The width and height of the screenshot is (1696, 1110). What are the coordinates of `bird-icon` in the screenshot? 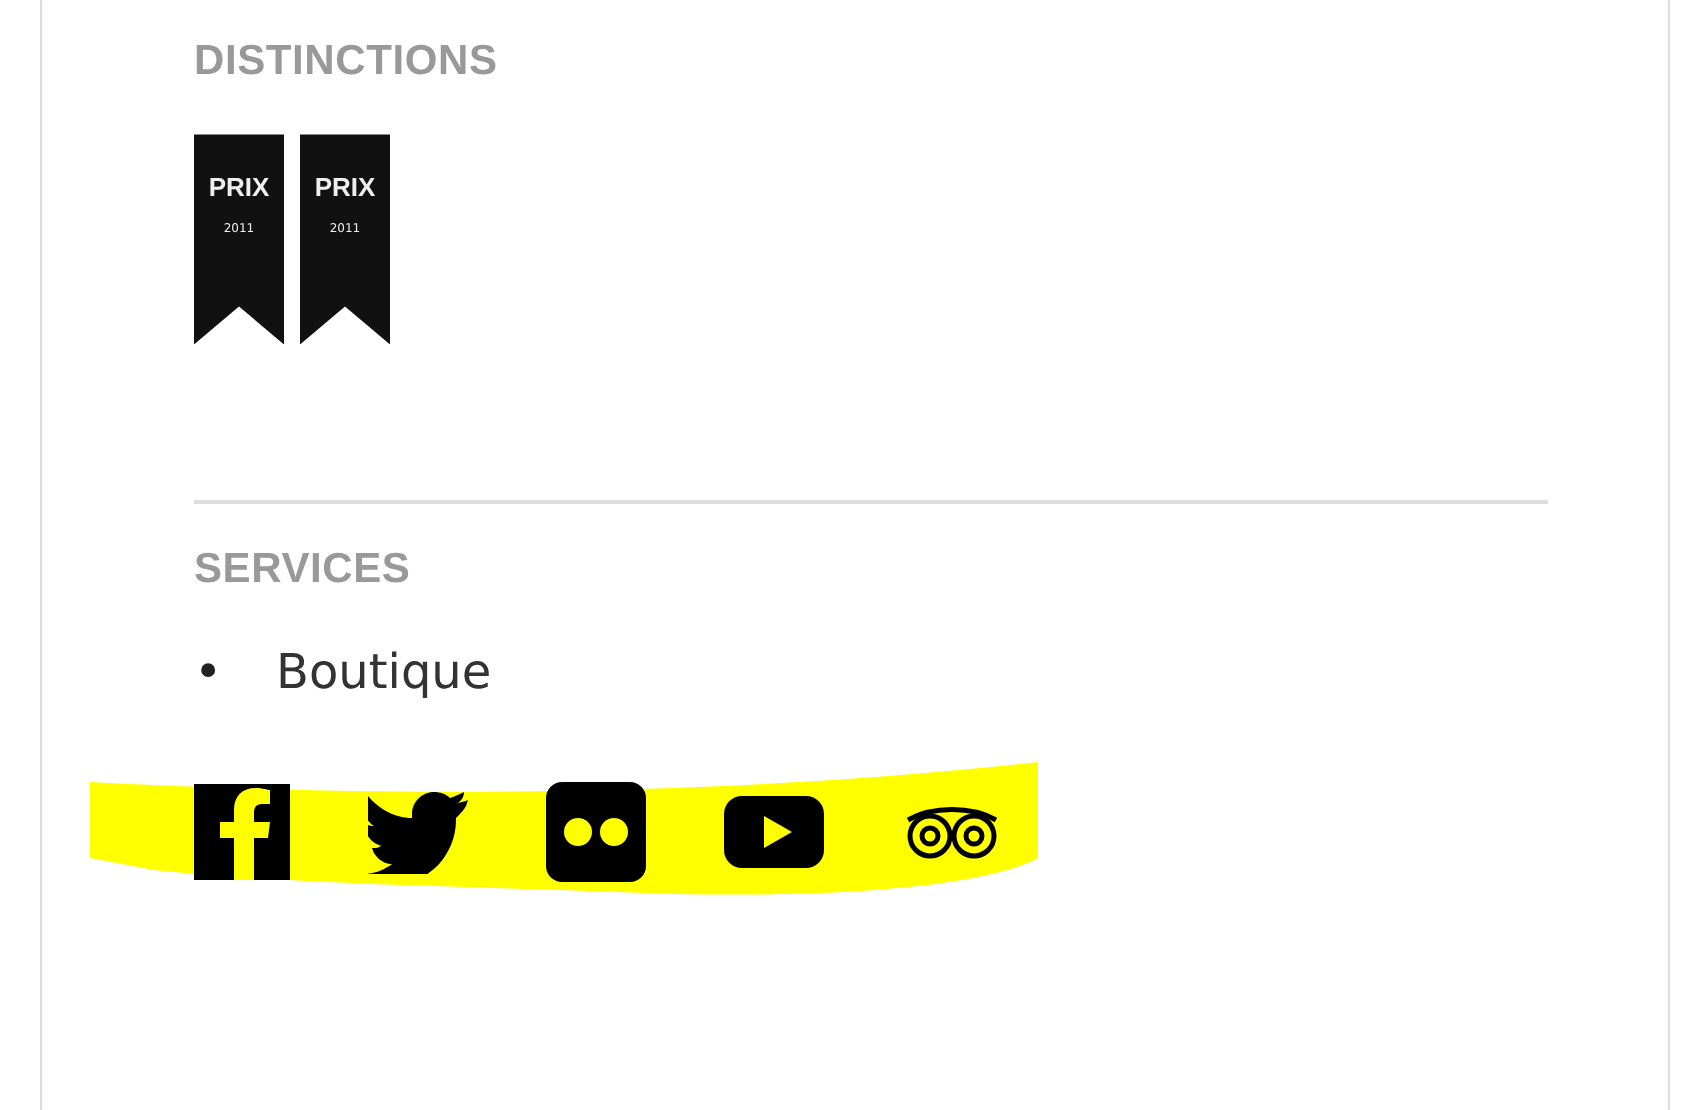 It's located at (418, 831).